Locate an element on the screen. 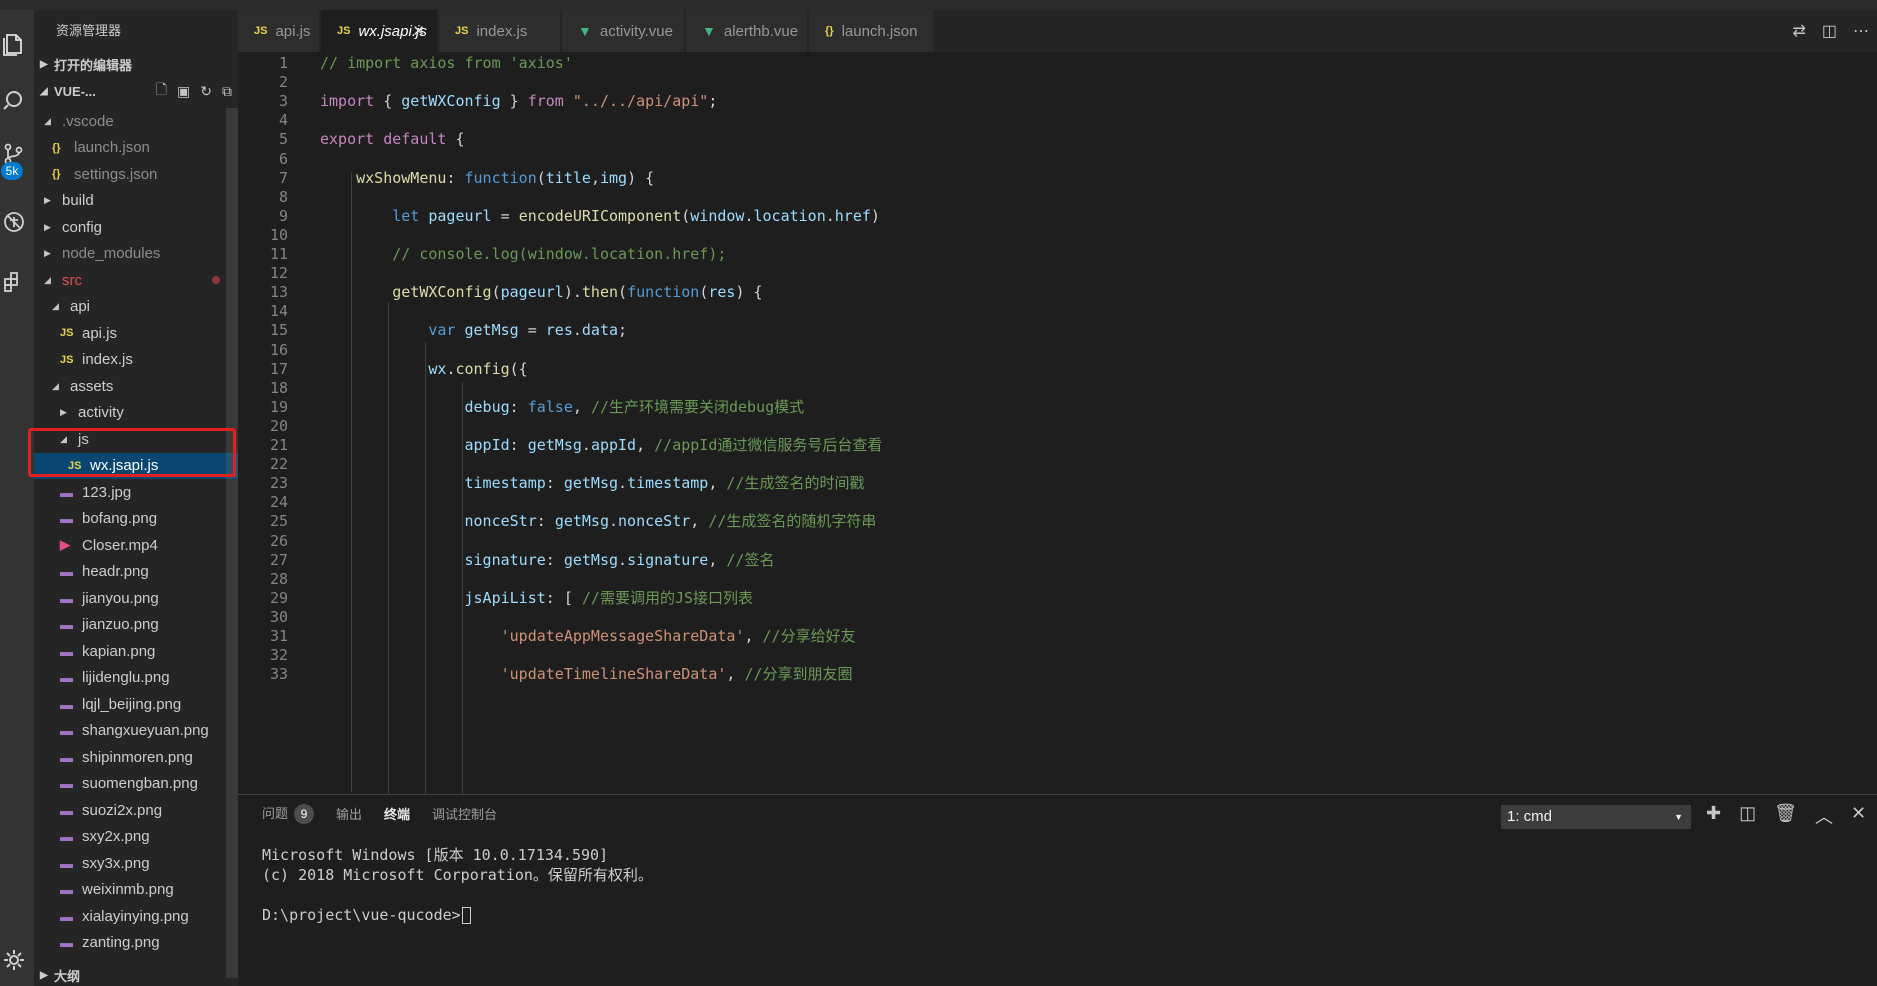 This screenshot has height=986, width=1877. tree-item: ▬ jianyou.png is located at coordinates (136, 598).